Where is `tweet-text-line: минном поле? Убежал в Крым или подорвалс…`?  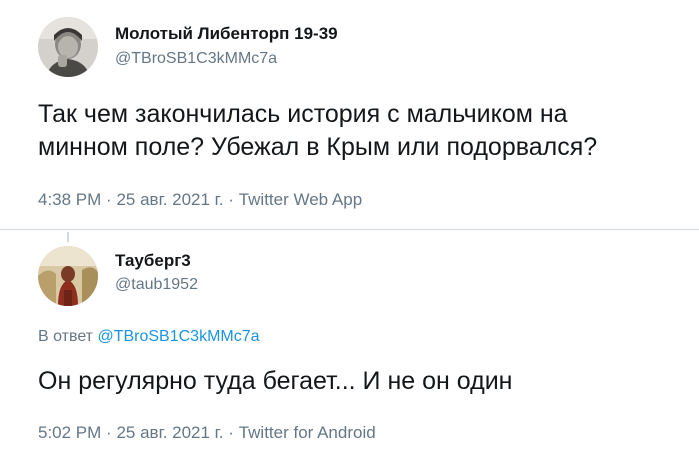 tweet-text-line: минном поле? Убежал в Крым или подорвалс… is located at coordinates (318, 147).